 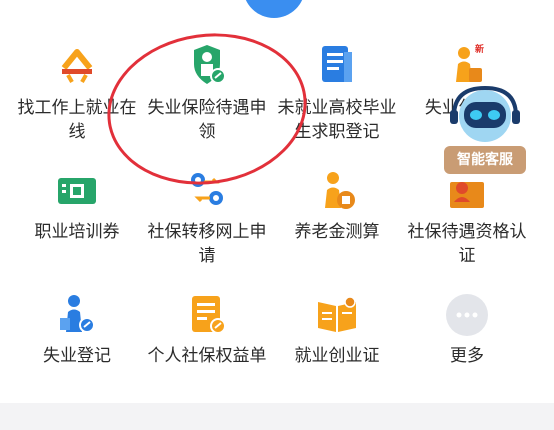 What do you see at coordinates (337, 65) in the screenshot?
I see `graduate-registration-icon` at bounding box center [337, 65].